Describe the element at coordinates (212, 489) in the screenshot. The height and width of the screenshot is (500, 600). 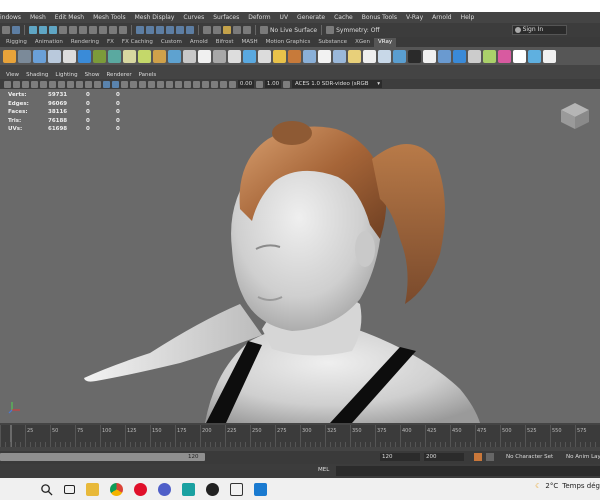
I see `unreal-icon` at that location.